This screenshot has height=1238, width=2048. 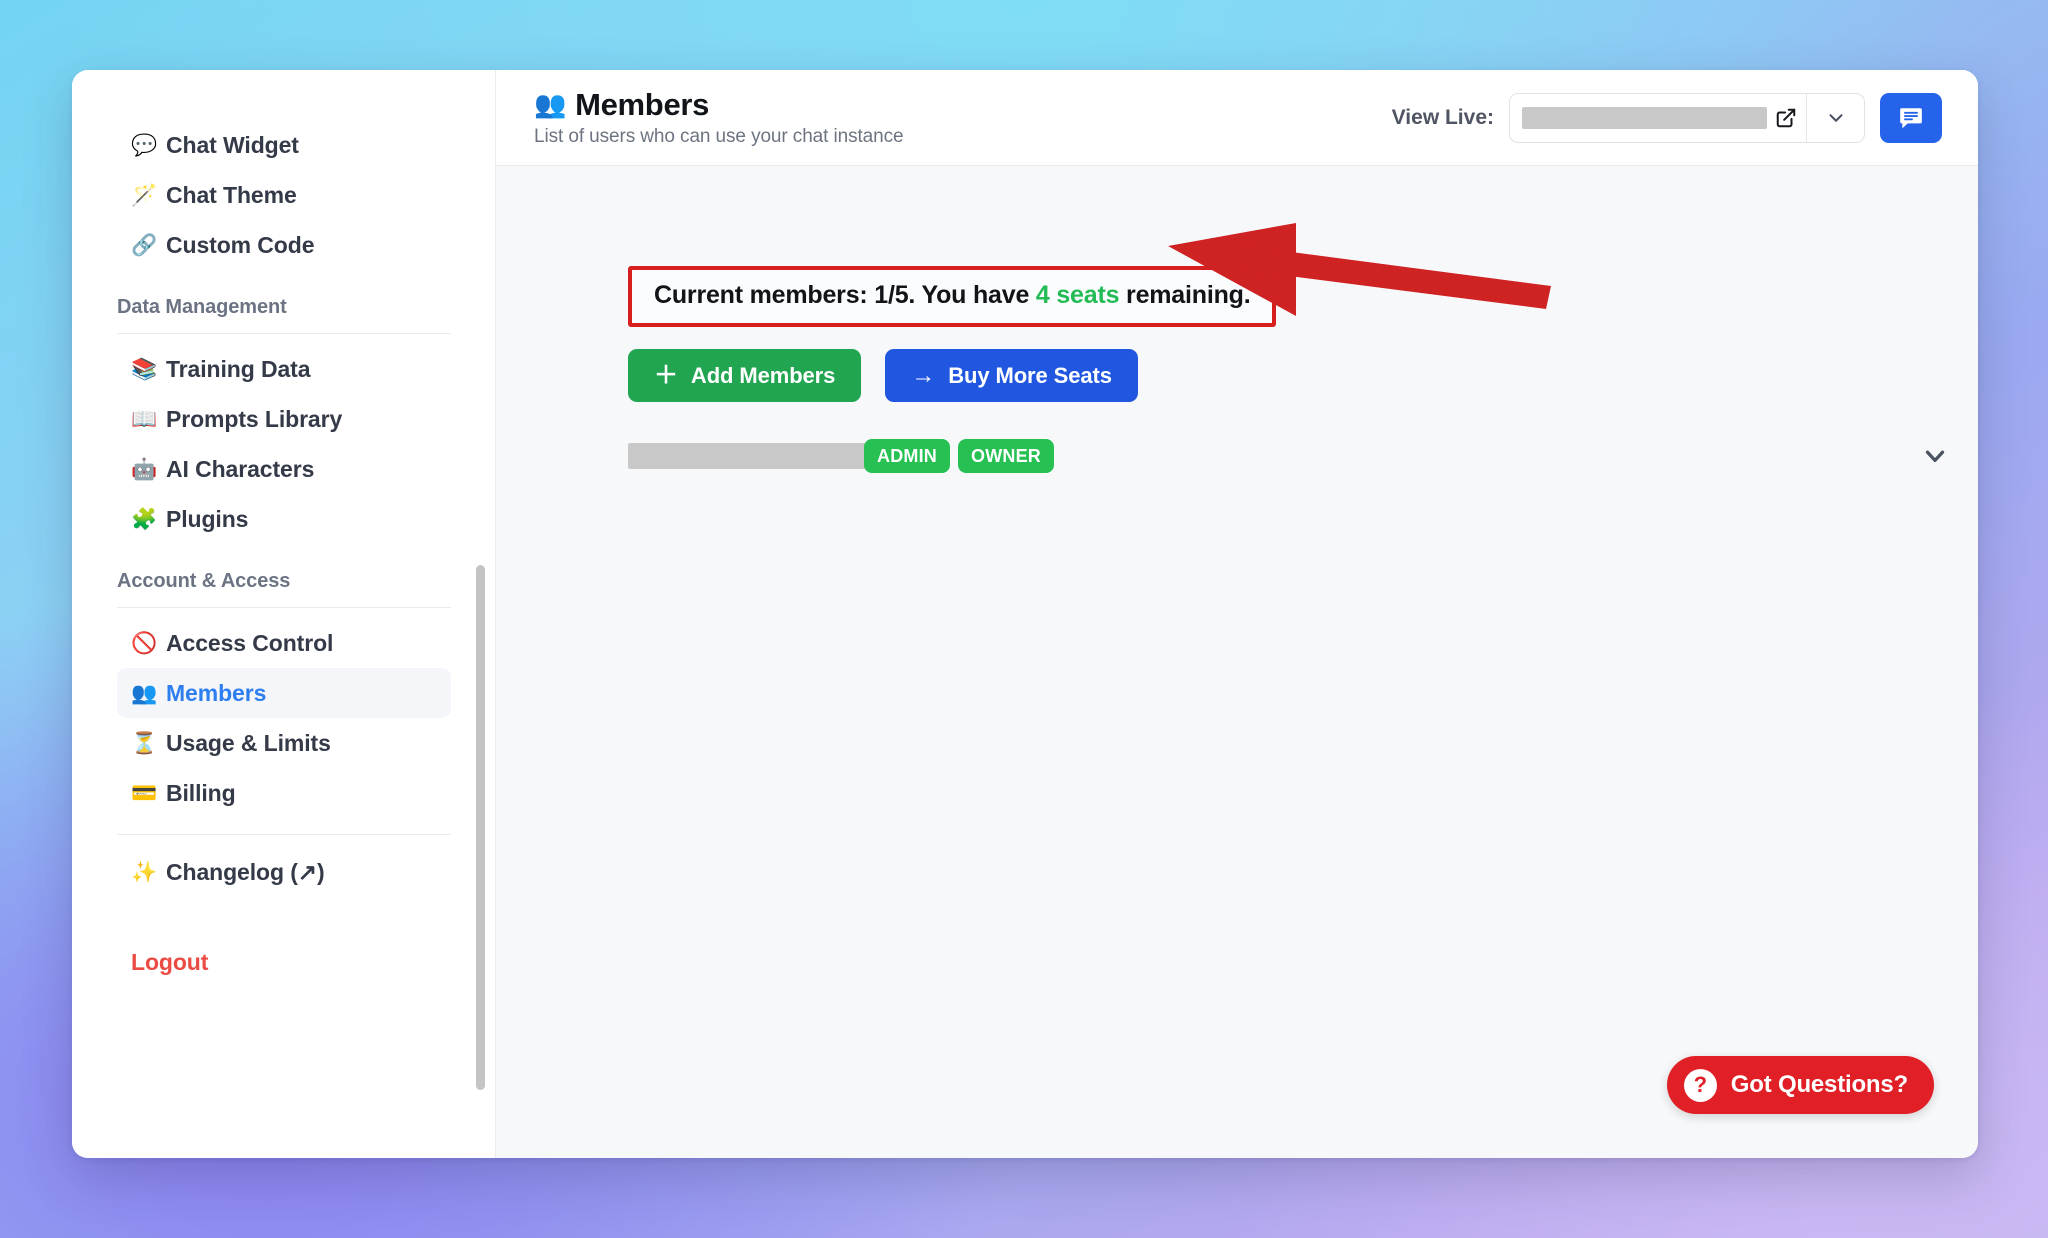 What do you see at coordinates (204, 581) in the screenshot?
I see `sidebar-group-title-account-access: Account & Access` at bounding box center [204, 581].